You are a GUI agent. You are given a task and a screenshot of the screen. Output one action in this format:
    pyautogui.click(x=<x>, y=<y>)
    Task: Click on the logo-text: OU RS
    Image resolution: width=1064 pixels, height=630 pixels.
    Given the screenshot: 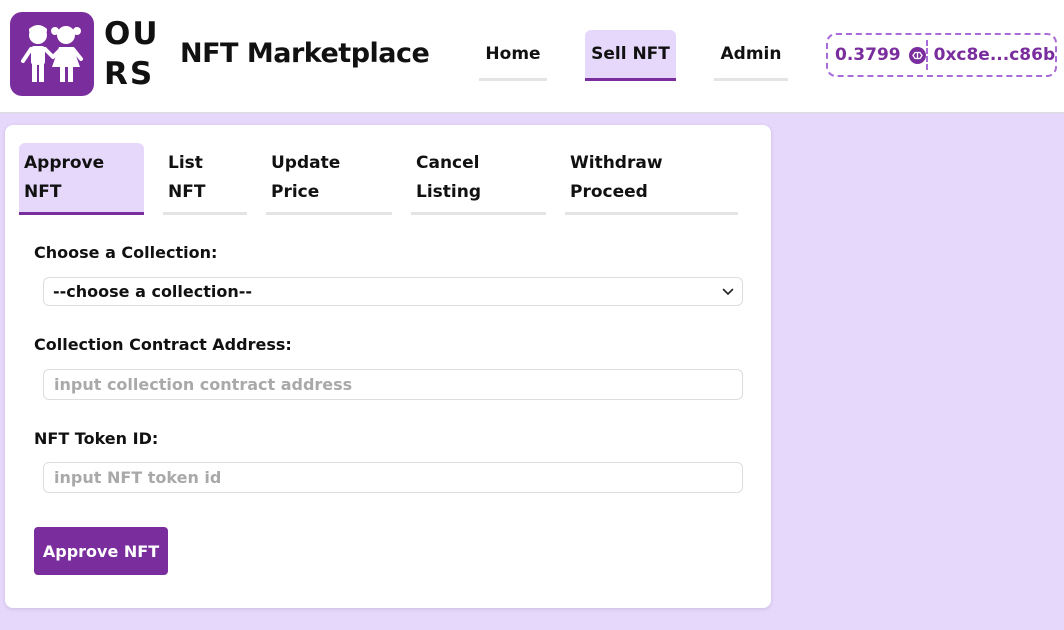 What is the action you would take?
    pyautogui.click(x=134, y=54)
    